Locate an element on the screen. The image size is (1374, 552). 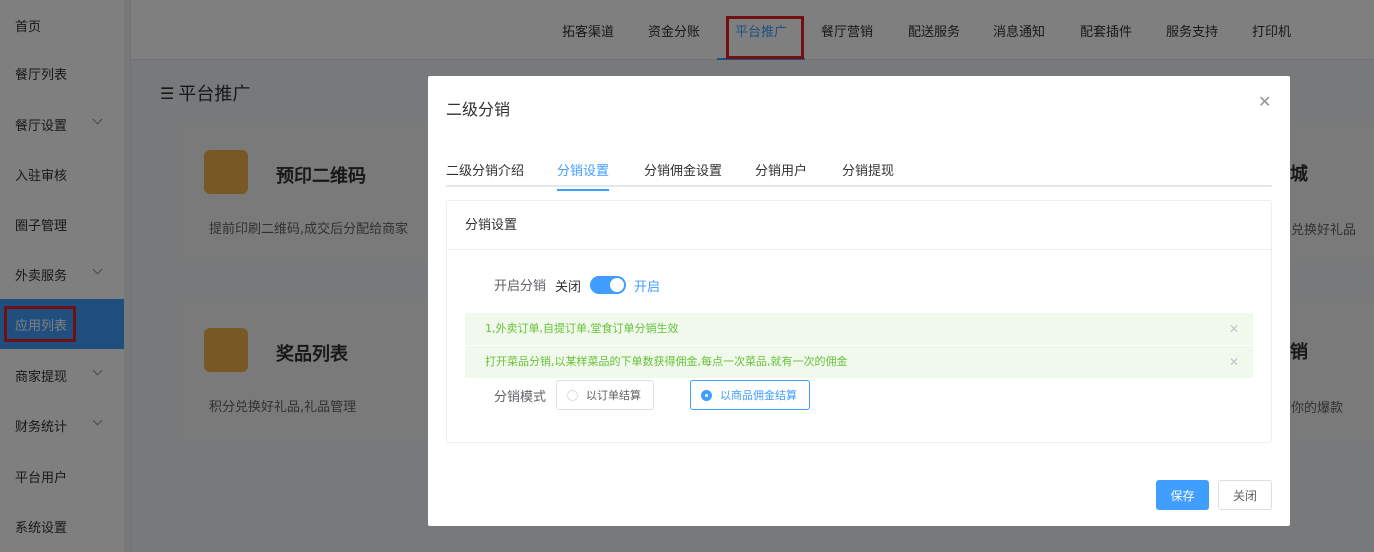
alert-text: 打开菜品分销,以某样菜品的下单数获得佣金,每点一次菜品,就有一次的佣金 is located at coordinates (666, 361).